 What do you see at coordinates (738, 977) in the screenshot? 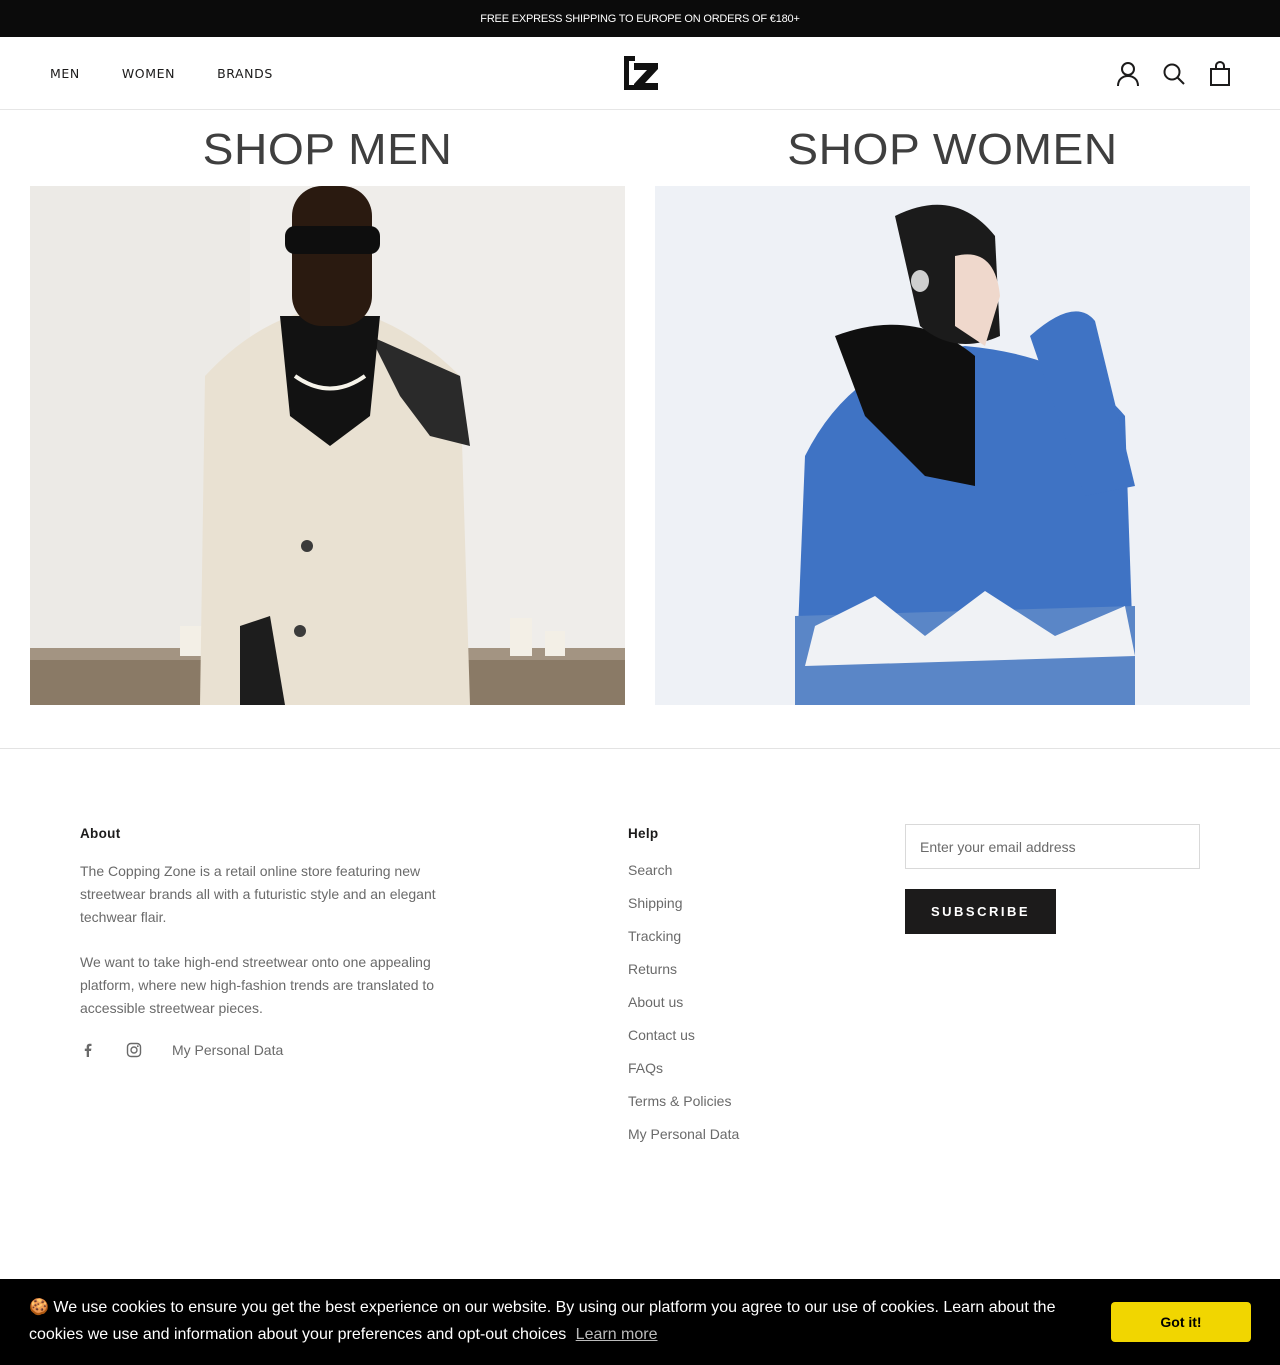
I see `footer-link-returns: Returns` at bounding box center [738, 977].